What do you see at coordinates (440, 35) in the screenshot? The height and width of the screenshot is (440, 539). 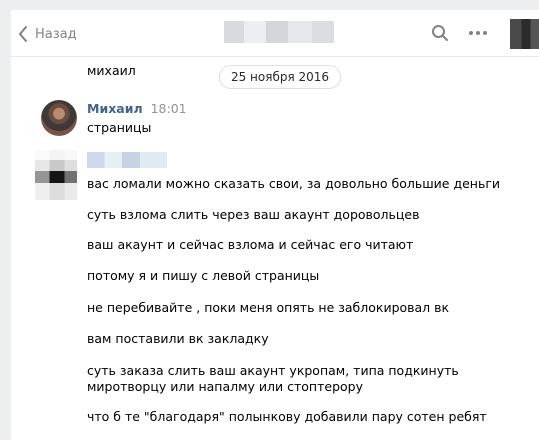 I see `search-icon` at bounding box center [440, 35].